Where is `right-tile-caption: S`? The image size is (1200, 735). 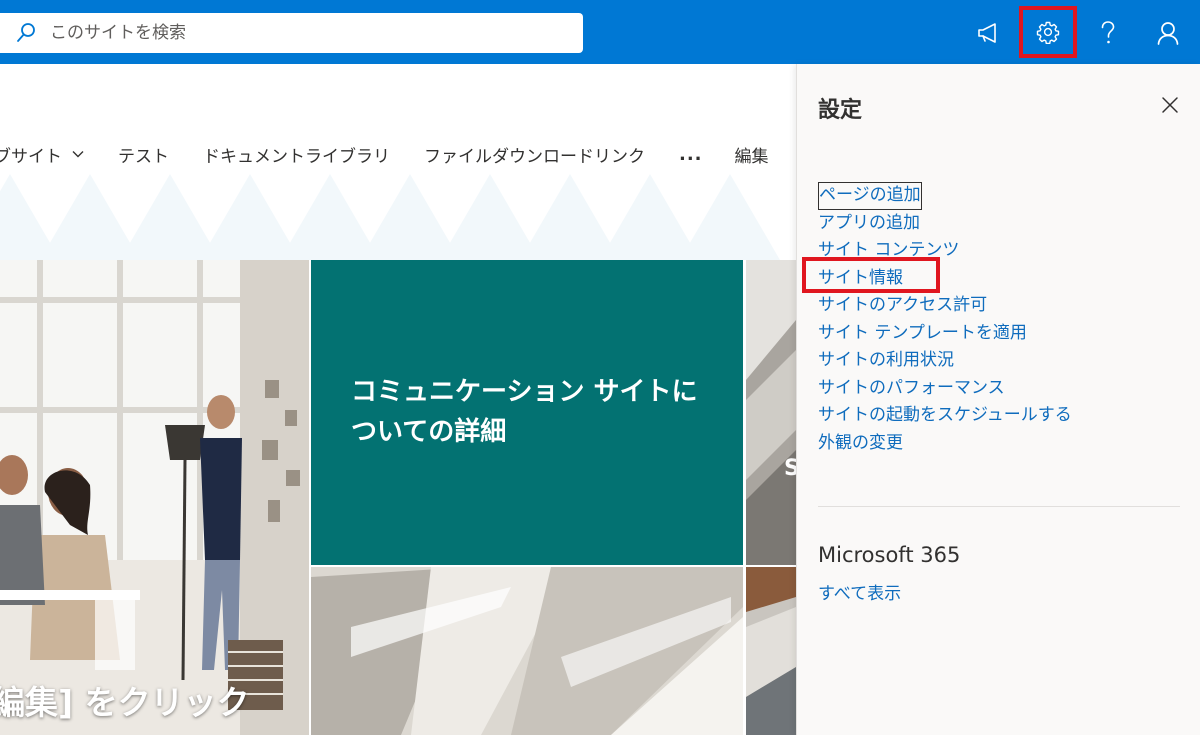
right-tile-caption: S is located at coordinates (790, 468).